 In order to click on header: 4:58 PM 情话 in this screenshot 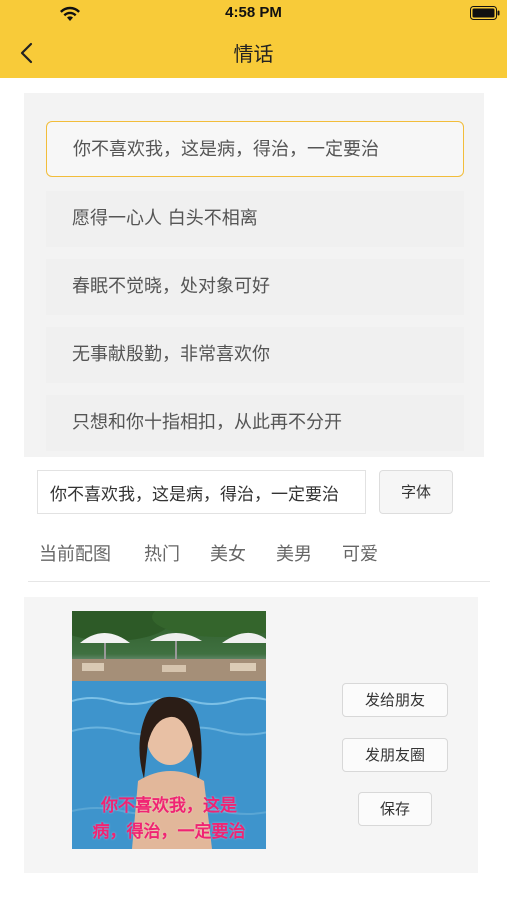, I will do `click(253, 39)`.